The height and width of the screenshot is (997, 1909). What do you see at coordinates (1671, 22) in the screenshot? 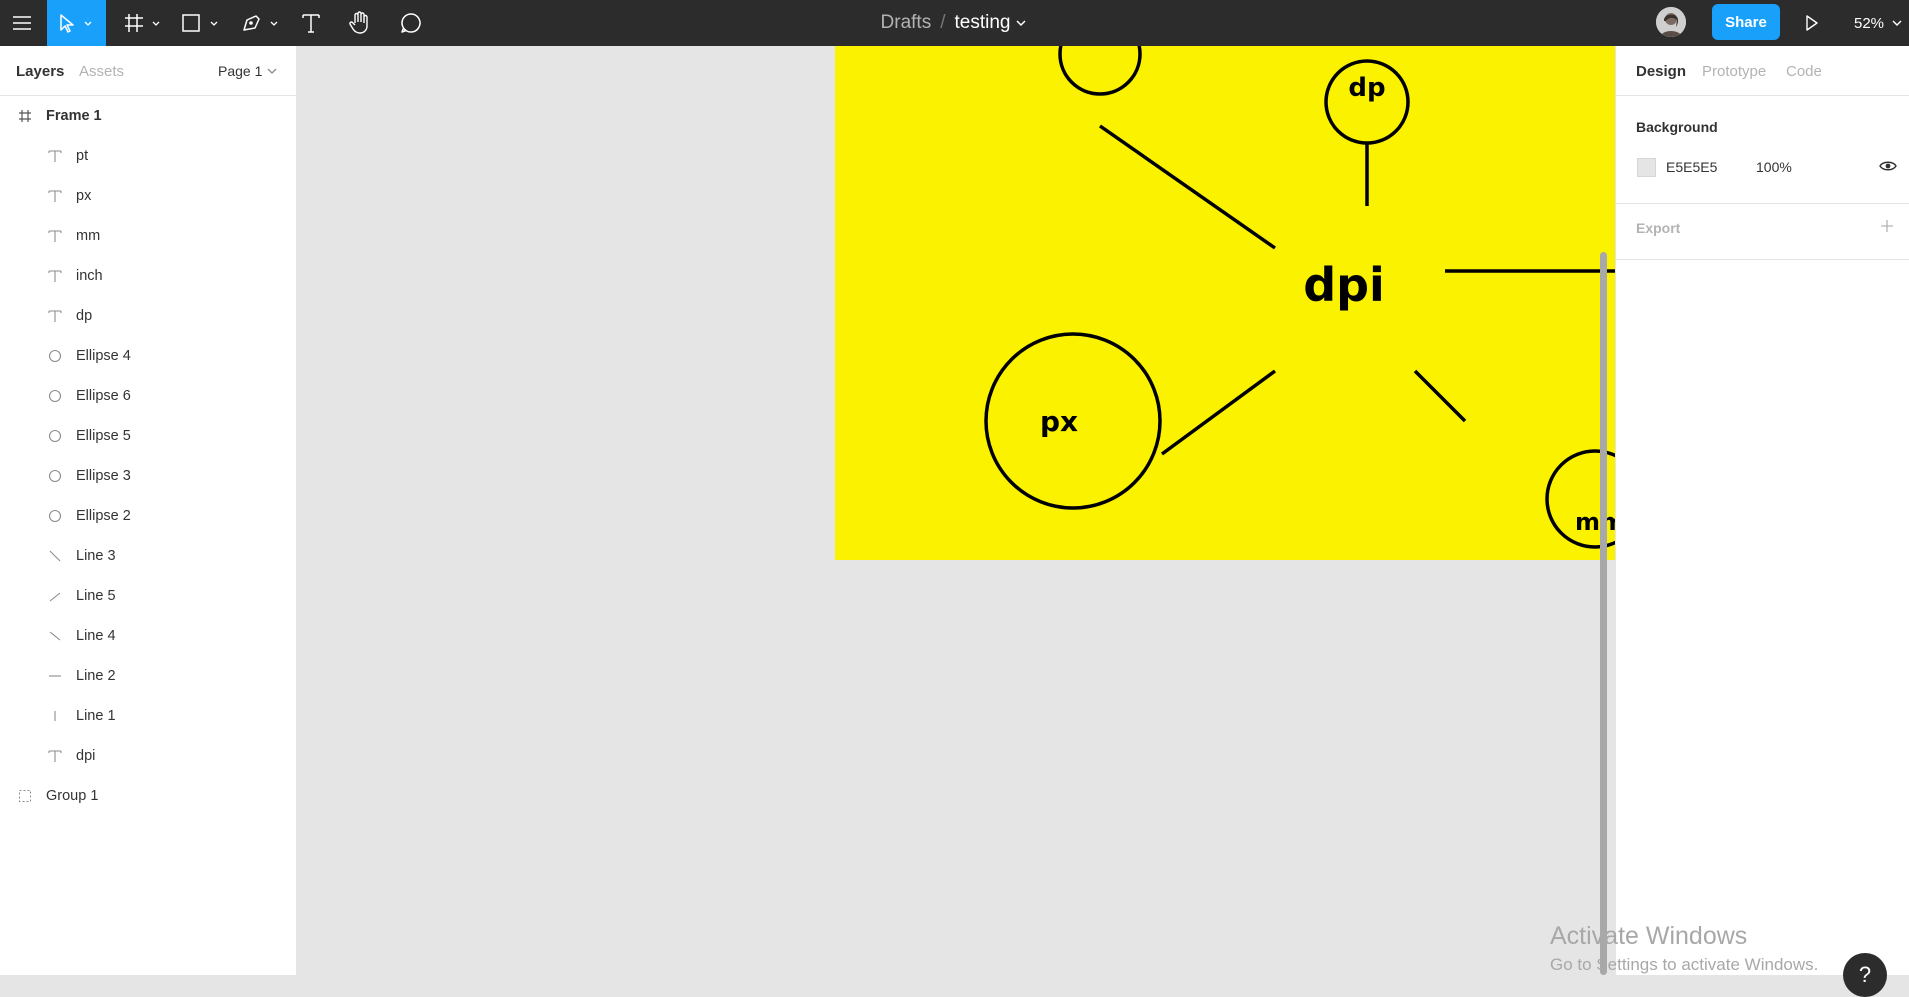
I see `avatar` at bounding box center [1671, 22].